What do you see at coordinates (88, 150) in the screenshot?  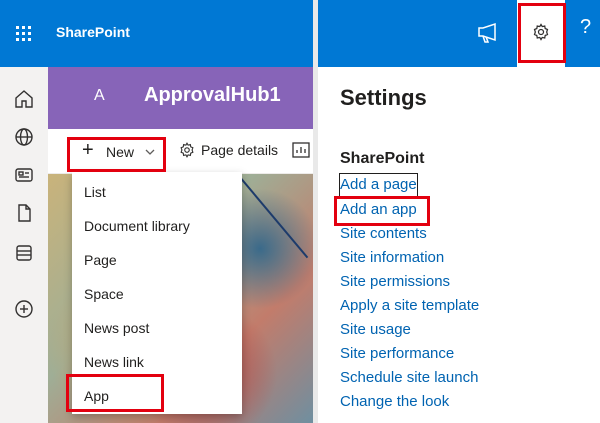 I see `plus-icon: +` at bounding box center [88, 150].